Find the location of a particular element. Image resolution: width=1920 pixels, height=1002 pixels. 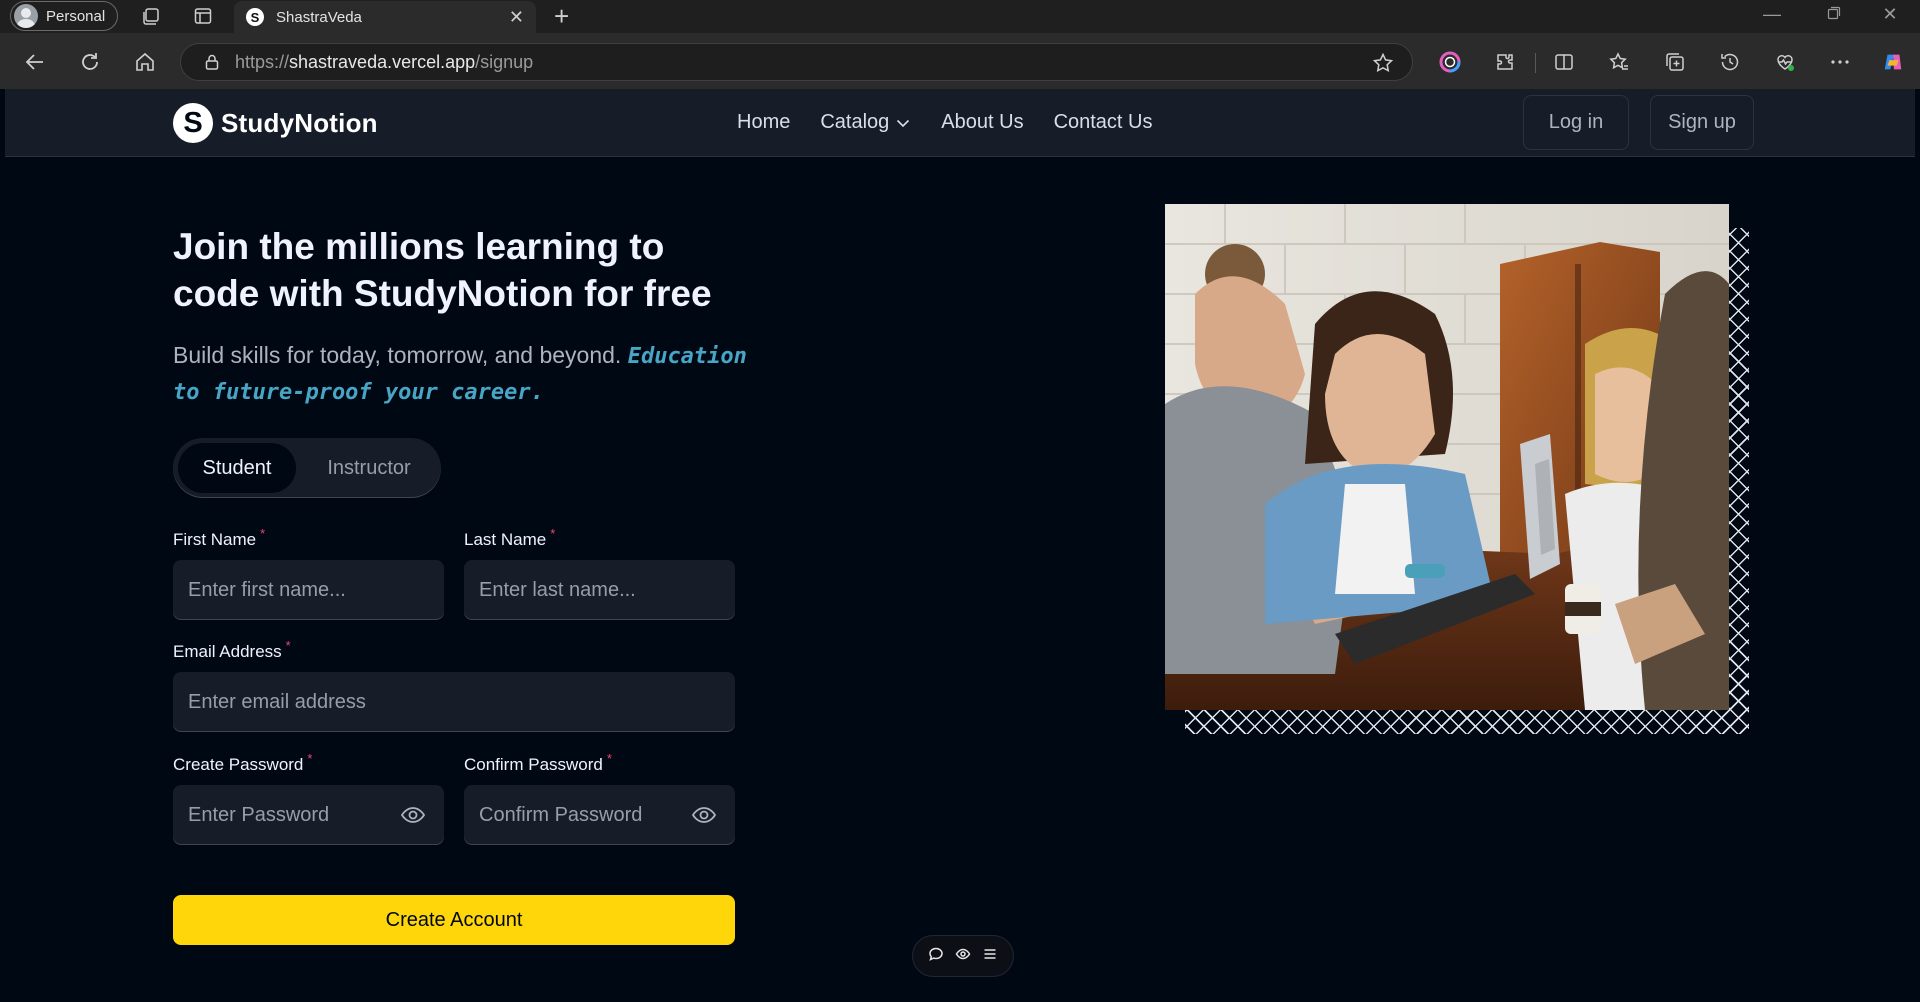

extensions-icon is located at coordinates (1505, 62).